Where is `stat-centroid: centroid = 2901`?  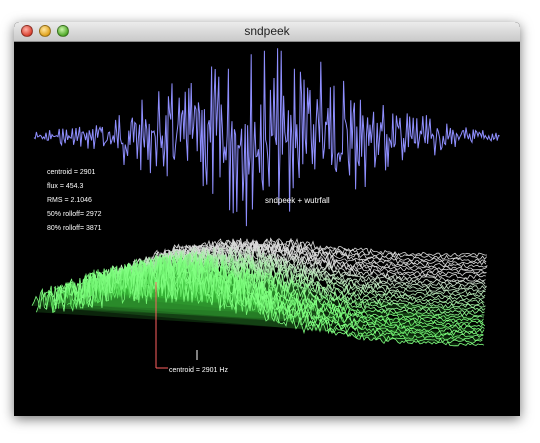
stat-centroid: centroid = 2901 is located at coordinates (71, 172).